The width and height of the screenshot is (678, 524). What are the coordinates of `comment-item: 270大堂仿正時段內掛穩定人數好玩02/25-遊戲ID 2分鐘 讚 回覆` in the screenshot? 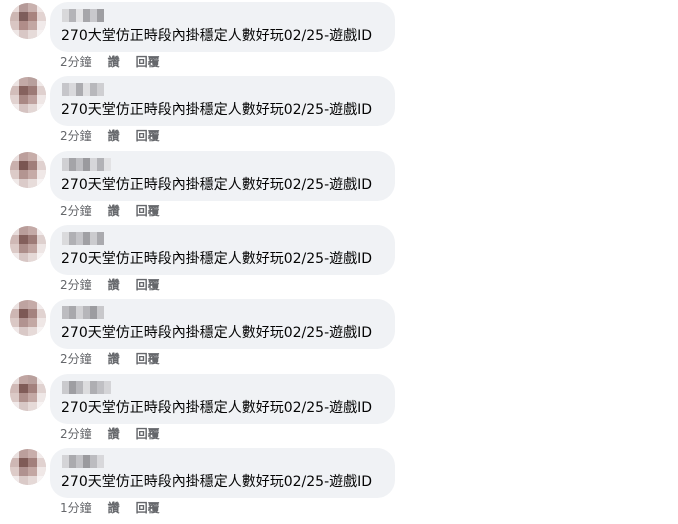 It's located at (339, 37).